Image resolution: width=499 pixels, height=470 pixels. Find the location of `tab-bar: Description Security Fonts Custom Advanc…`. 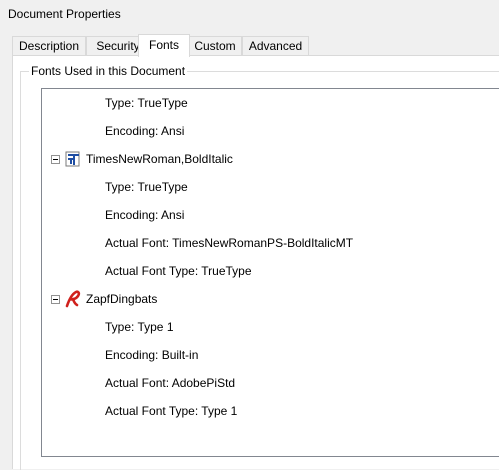

tab-bar: Description Security Fonts Custom Advanc… is located at coordinates (255, 45).